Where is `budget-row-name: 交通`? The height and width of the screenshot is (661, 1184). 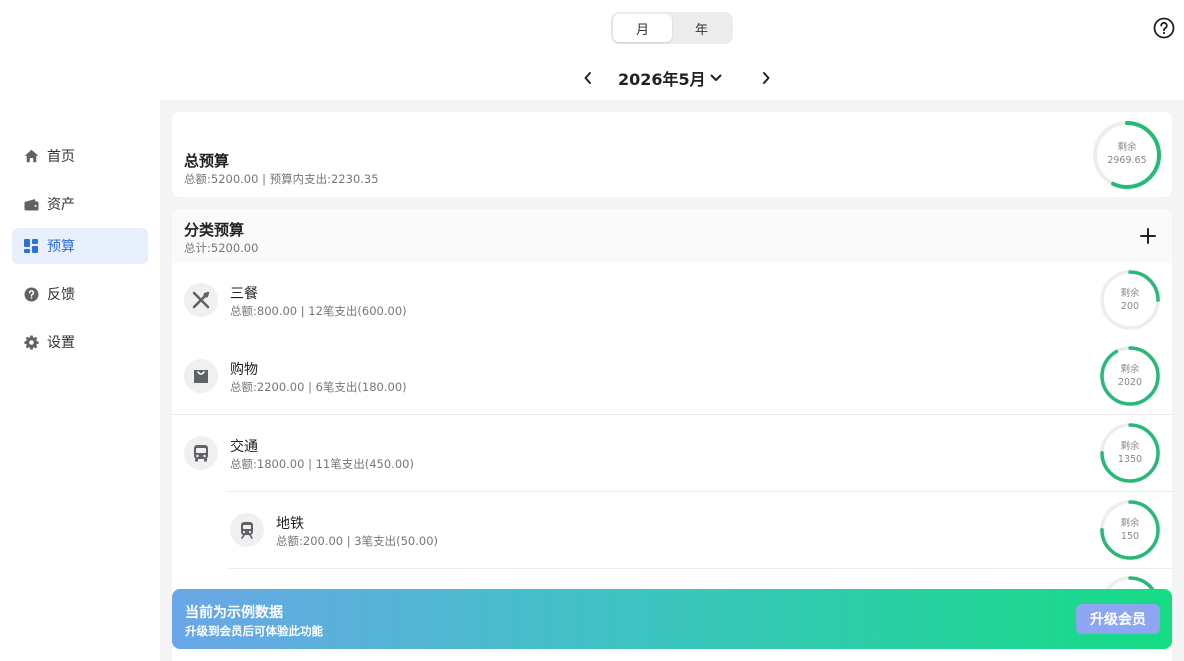
budget-row-name: 交通 is located at coordinates (244, 447).